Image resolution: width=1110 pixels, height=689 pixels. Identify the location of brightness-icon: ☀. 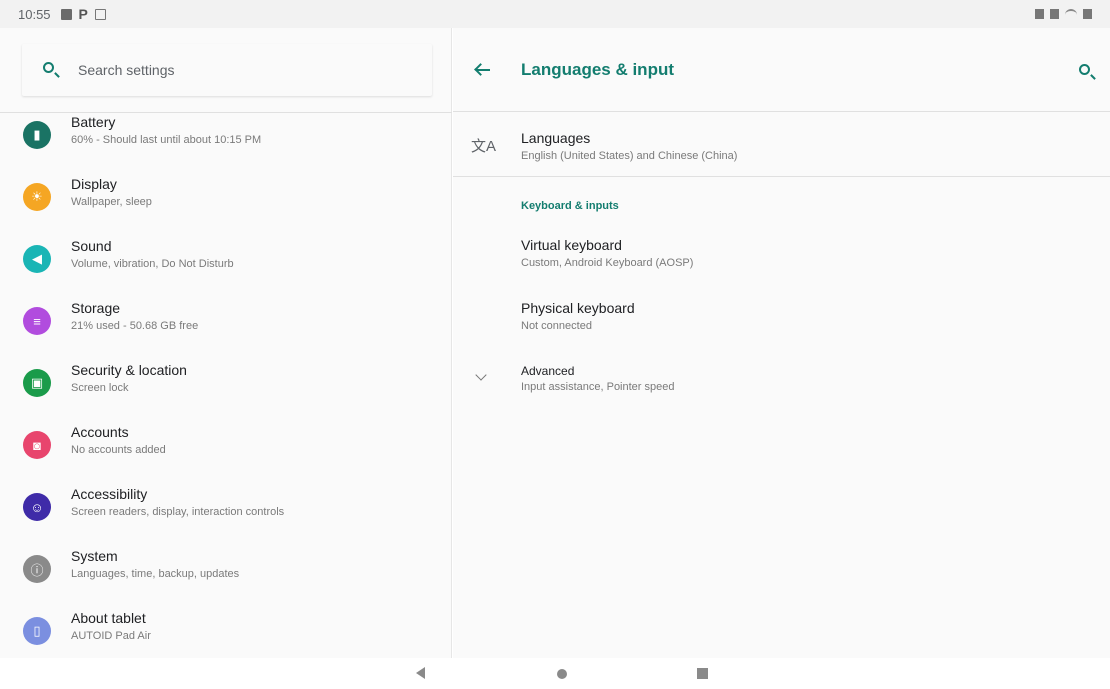
(37, 197).